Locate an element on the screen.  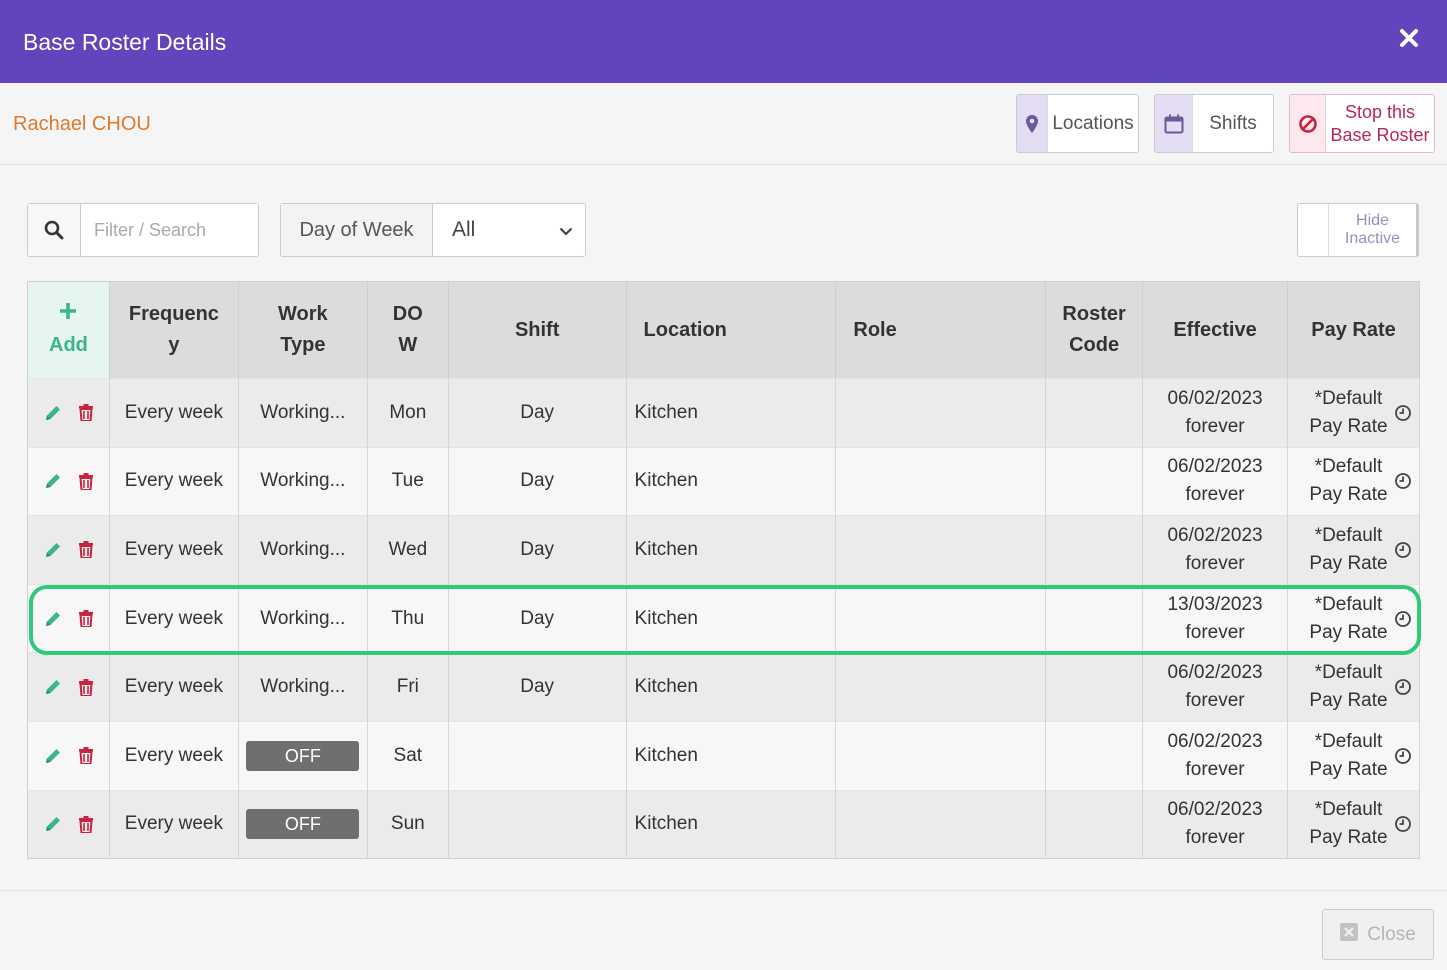
col-roster-code: Roster Code is located at coordinates (1094, 330).